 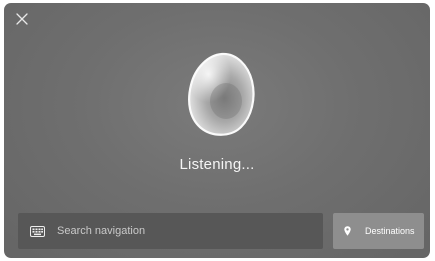 What do you see at coordinates (170, 231) in the screenshot?
I see `search-navigation-field: Search navigation` at bounding box center [170, 231].